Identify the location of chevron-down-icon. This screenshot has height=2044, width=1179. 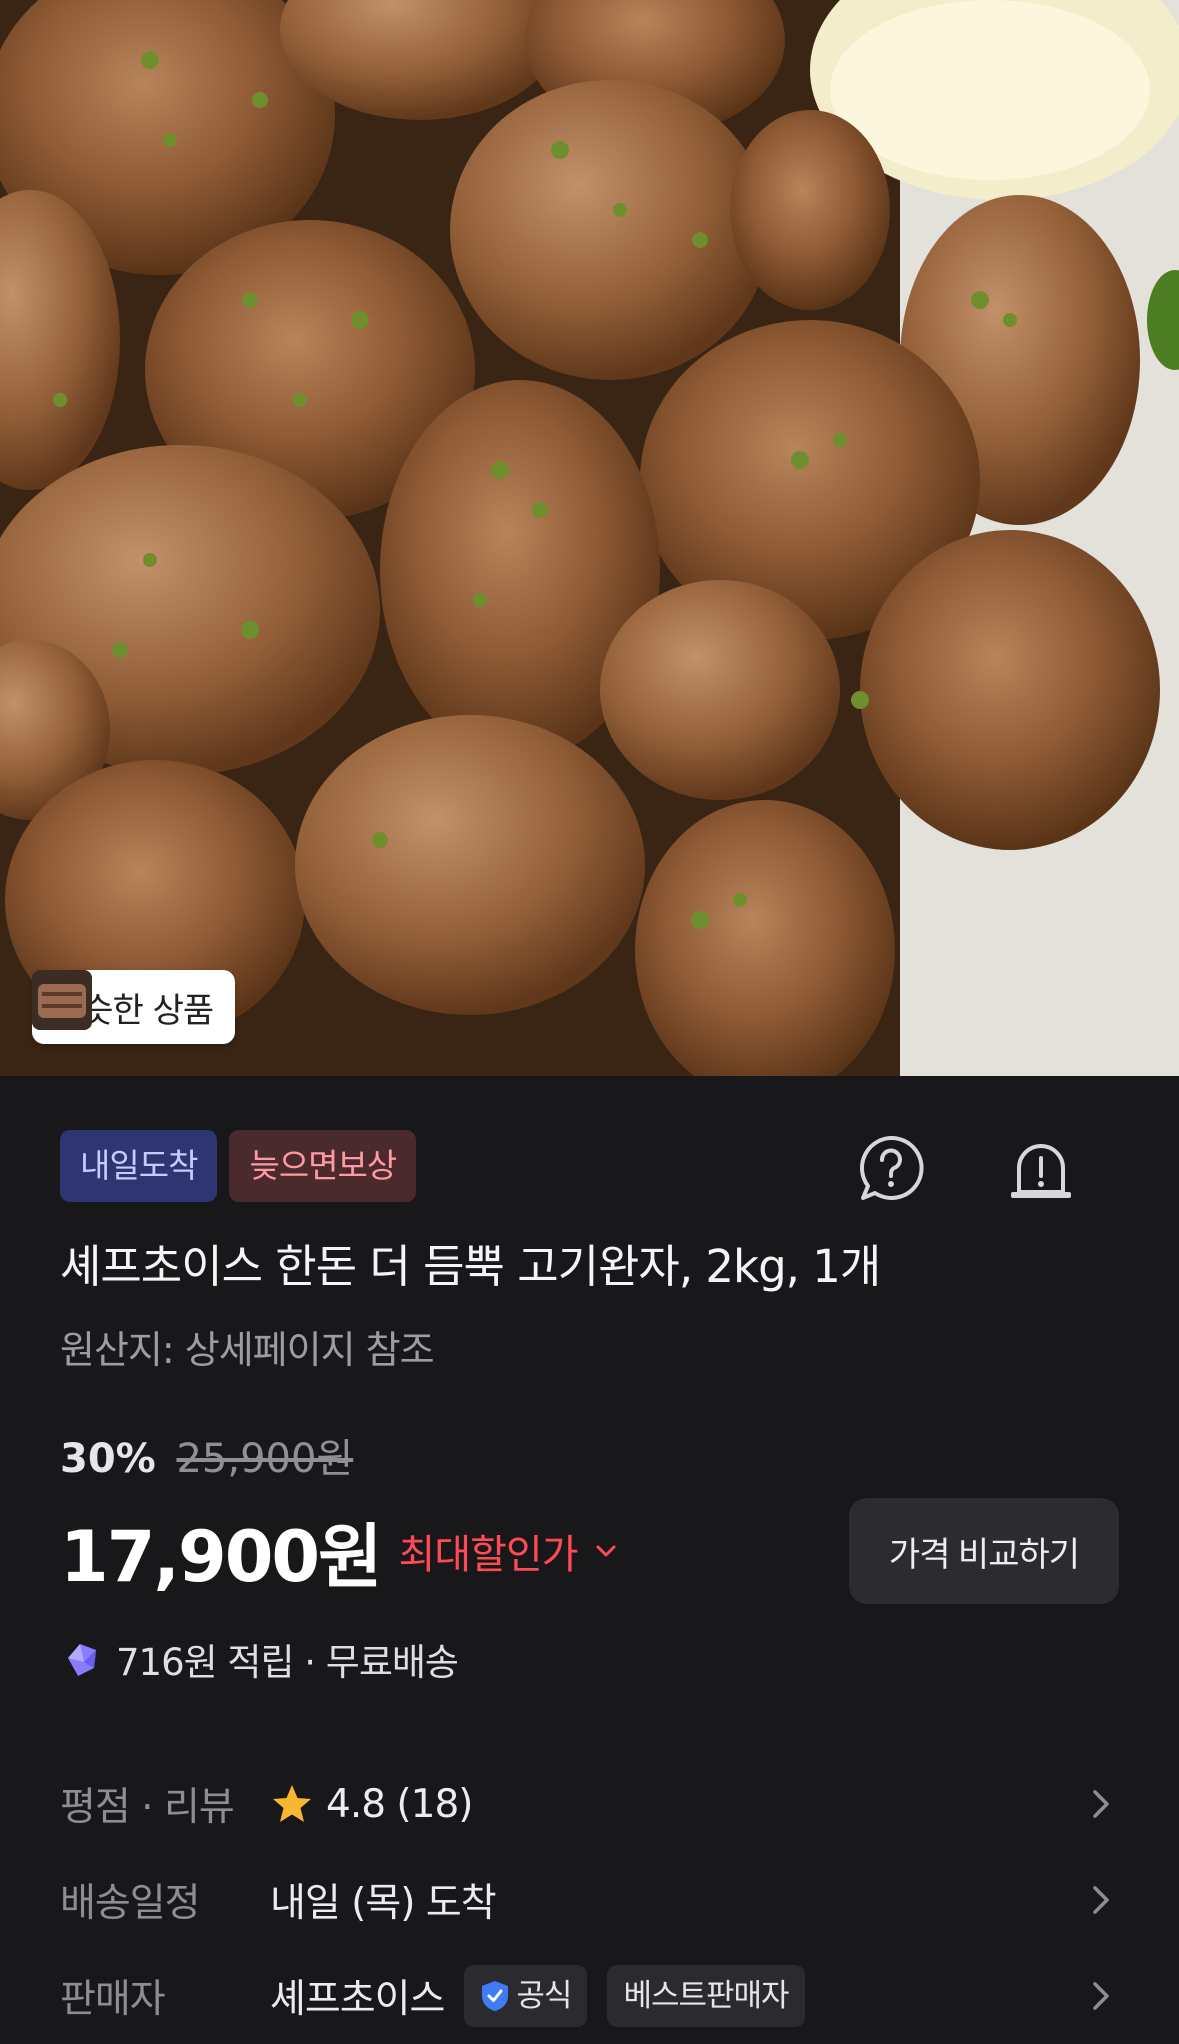
(606, 1551).